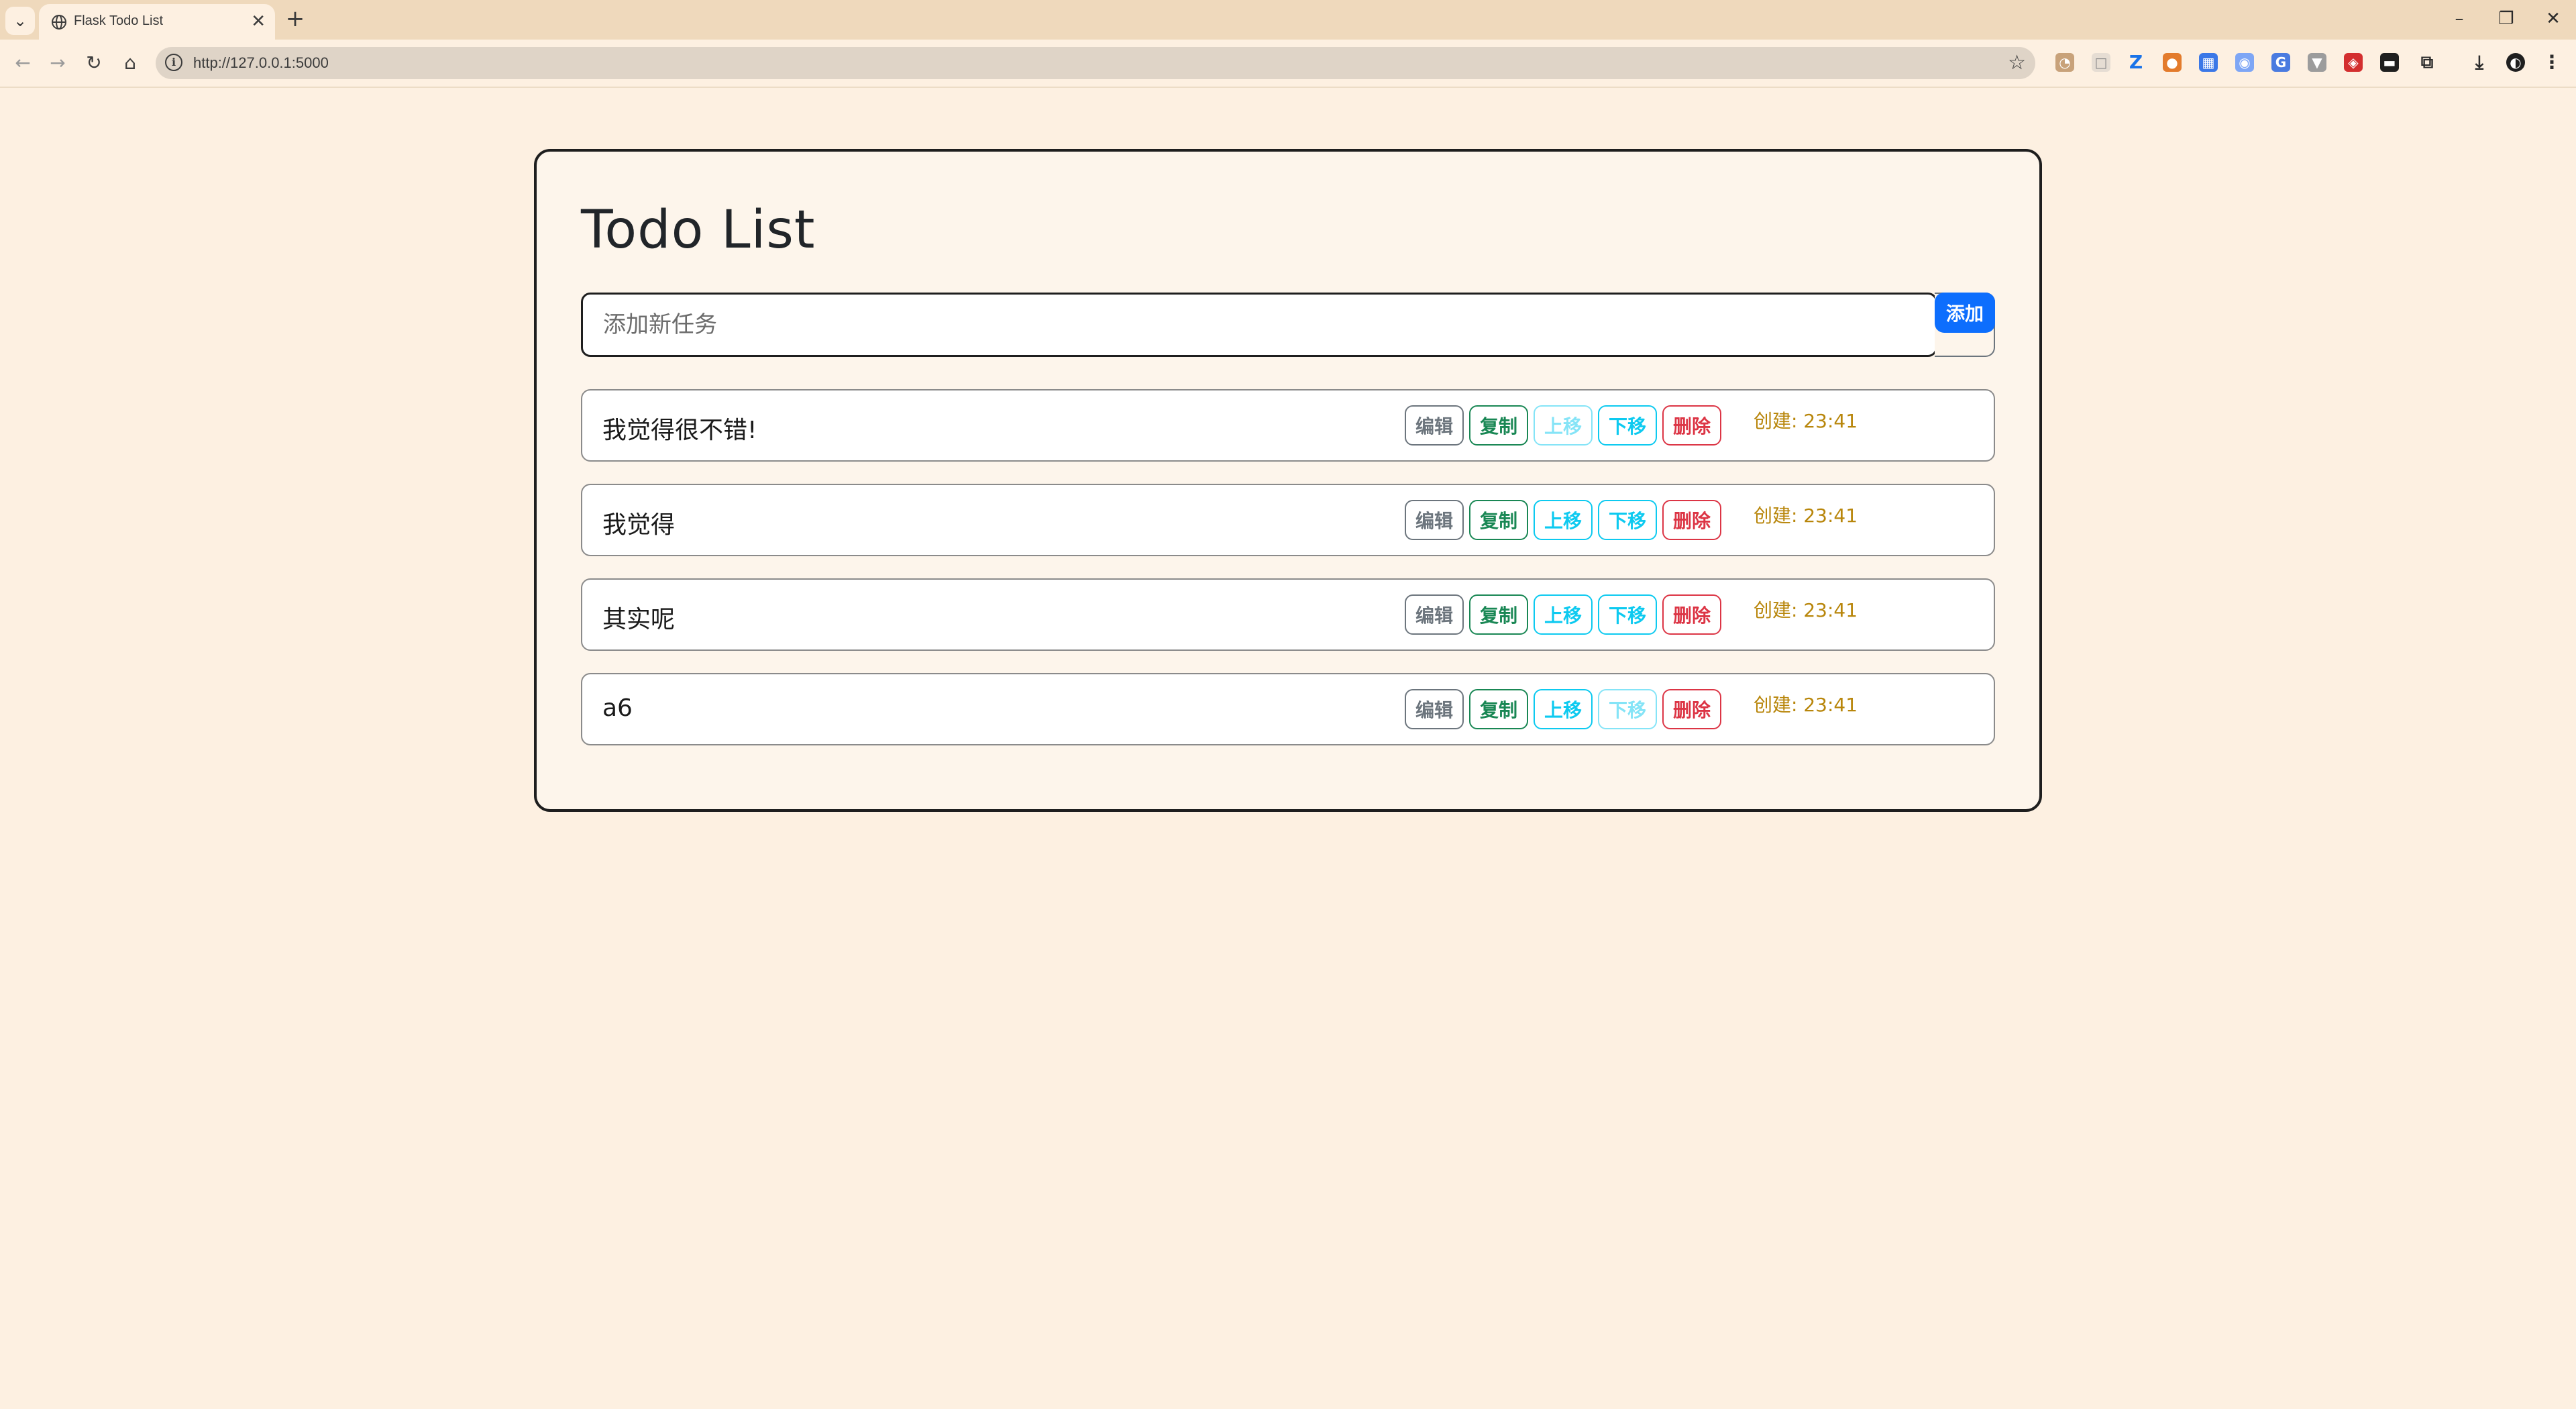 Image resolution: width=2576 pixels, height=1409 pixels. What do you see at coordinates (57, 63) in the screenshot?
I see `arrow-right-icon: →` at bounding box center [57, 63].